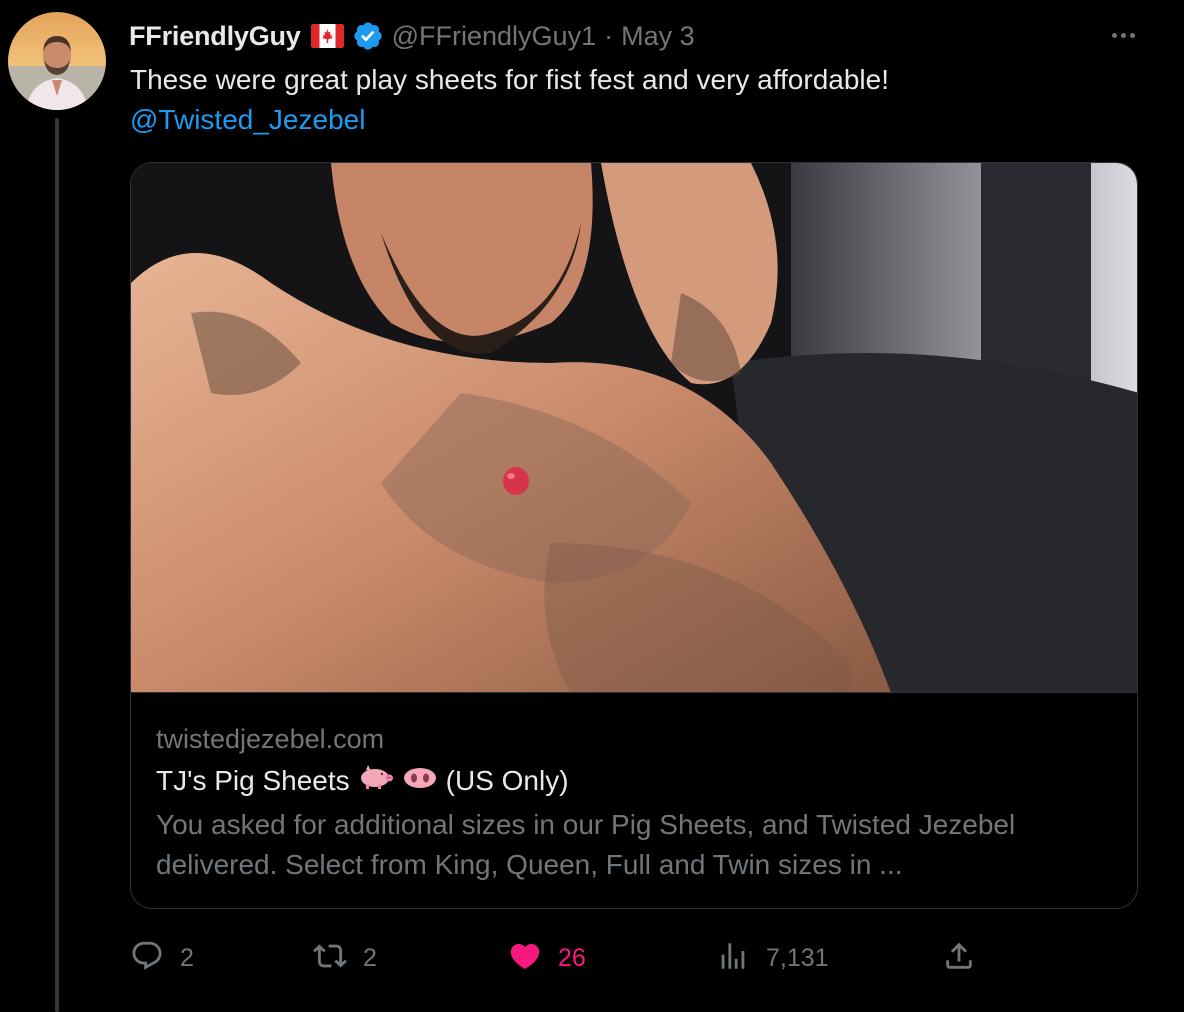 Image resolution: width=1184 pixels, height=1012 pixels. Describe the element at coordinates (658, 36) in the screenshot. I see `tweet-date: May 3` at that location.